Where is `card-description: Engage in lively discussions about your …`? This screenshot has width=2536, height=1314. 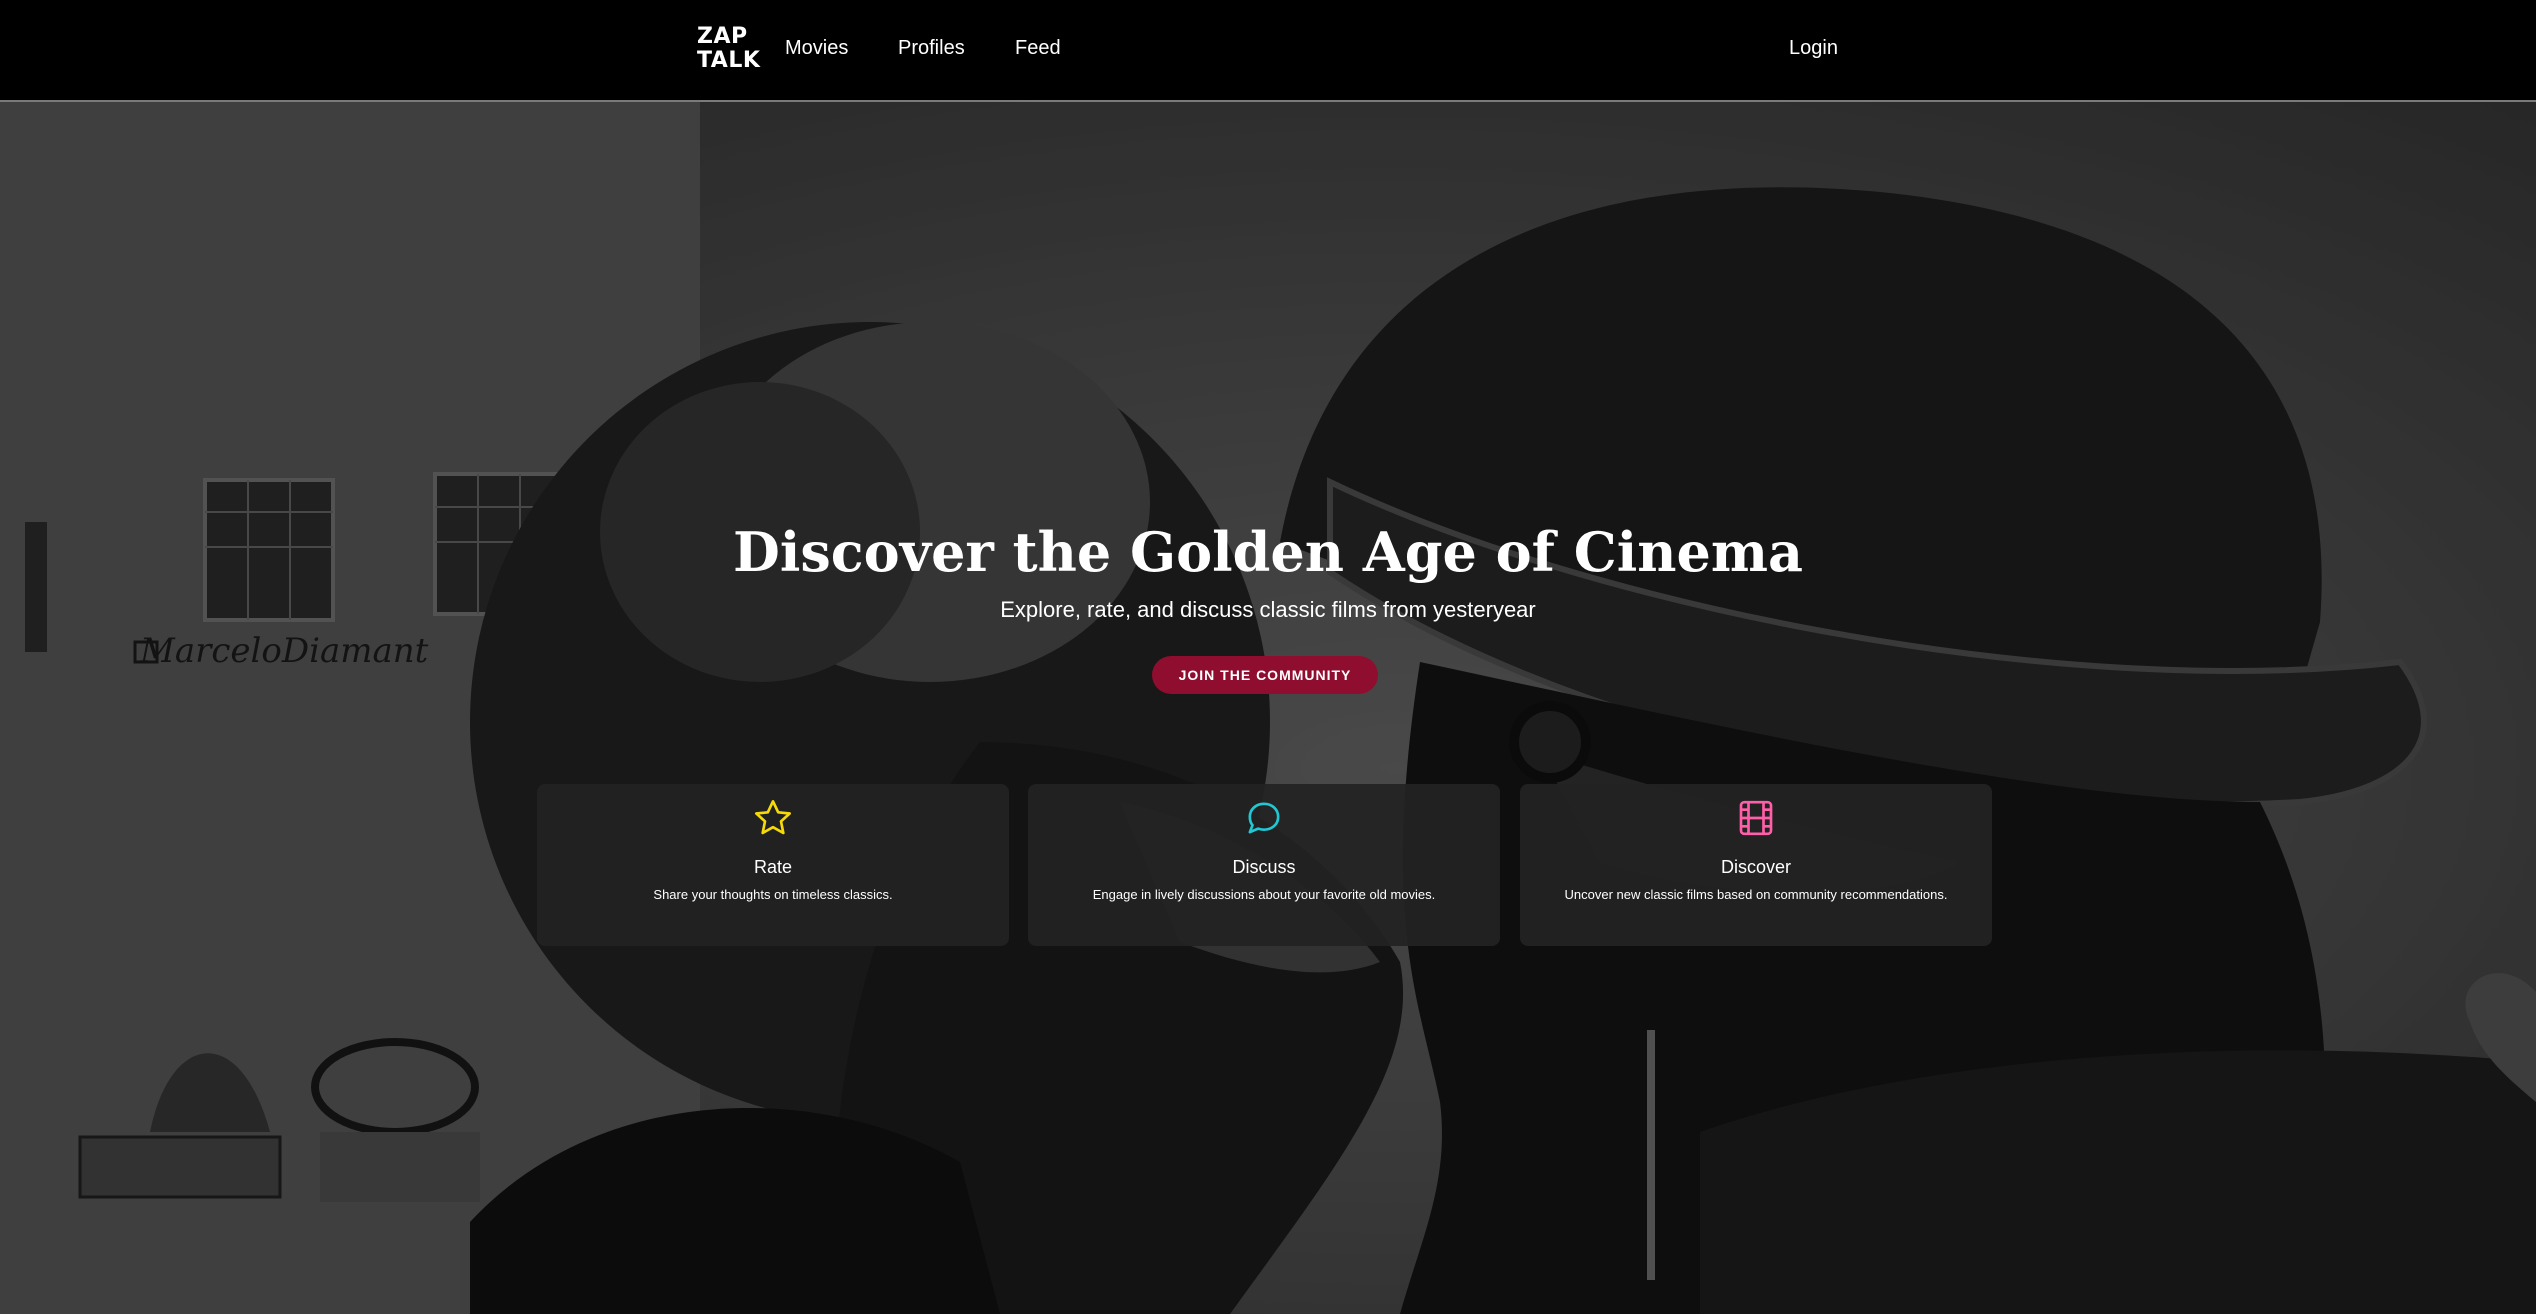 card-description: Engage in lively discussions about your … is located at coordinates (1264, 894).